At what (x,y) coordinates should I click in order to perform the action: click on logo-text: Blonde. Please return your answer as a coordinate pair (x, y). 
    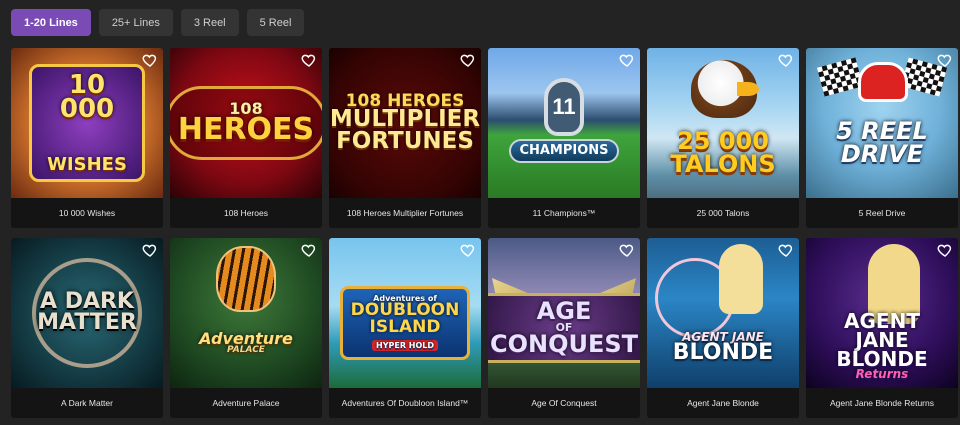
    Looking at the image, I should click on (723, 353).